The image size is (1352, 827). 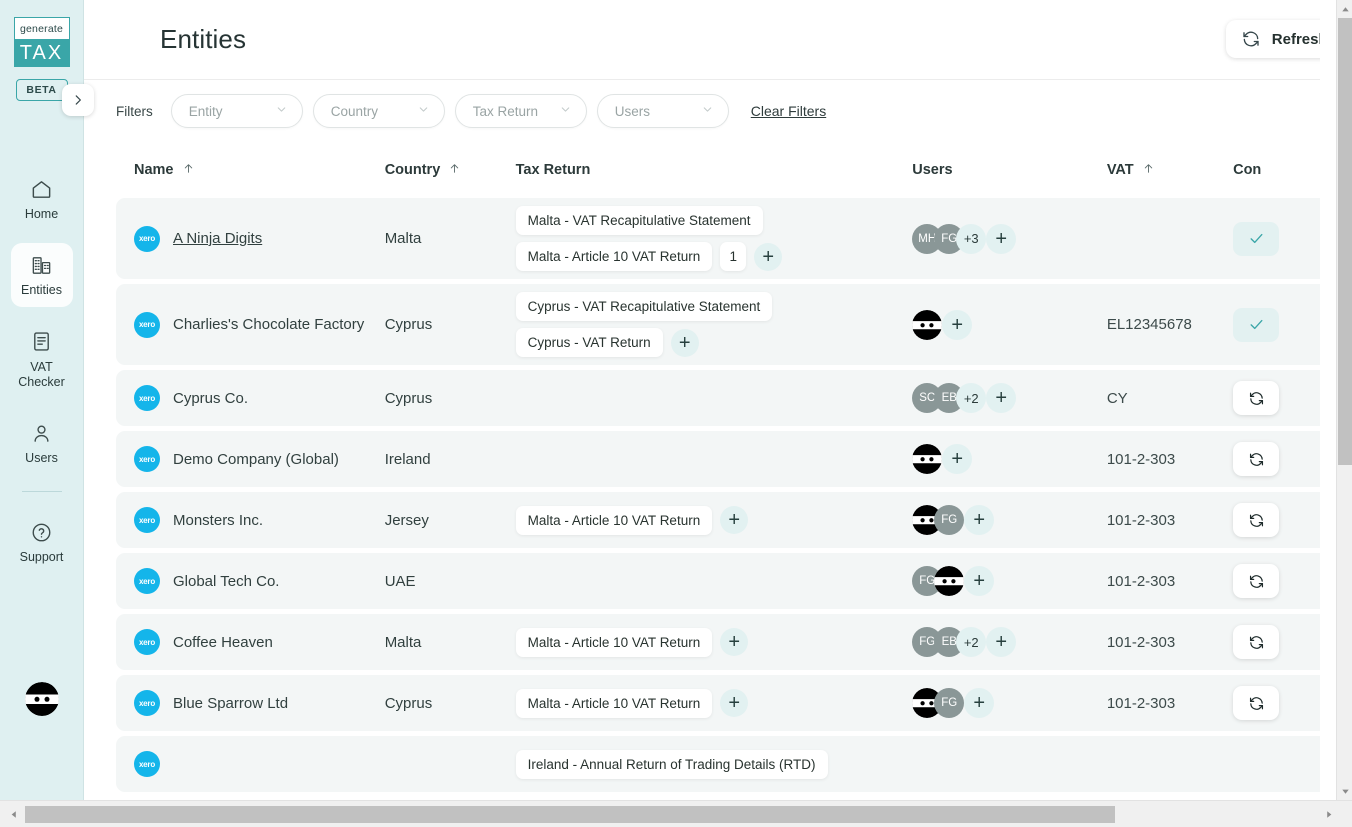 I want to click on filters-label: Filters, so click(x=134, y=111).